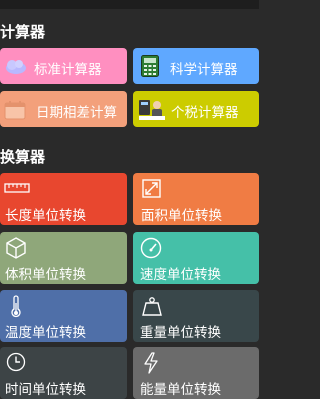  I want to click on tile-energy-converter-label: 能量单位转换, so click(180, 390).